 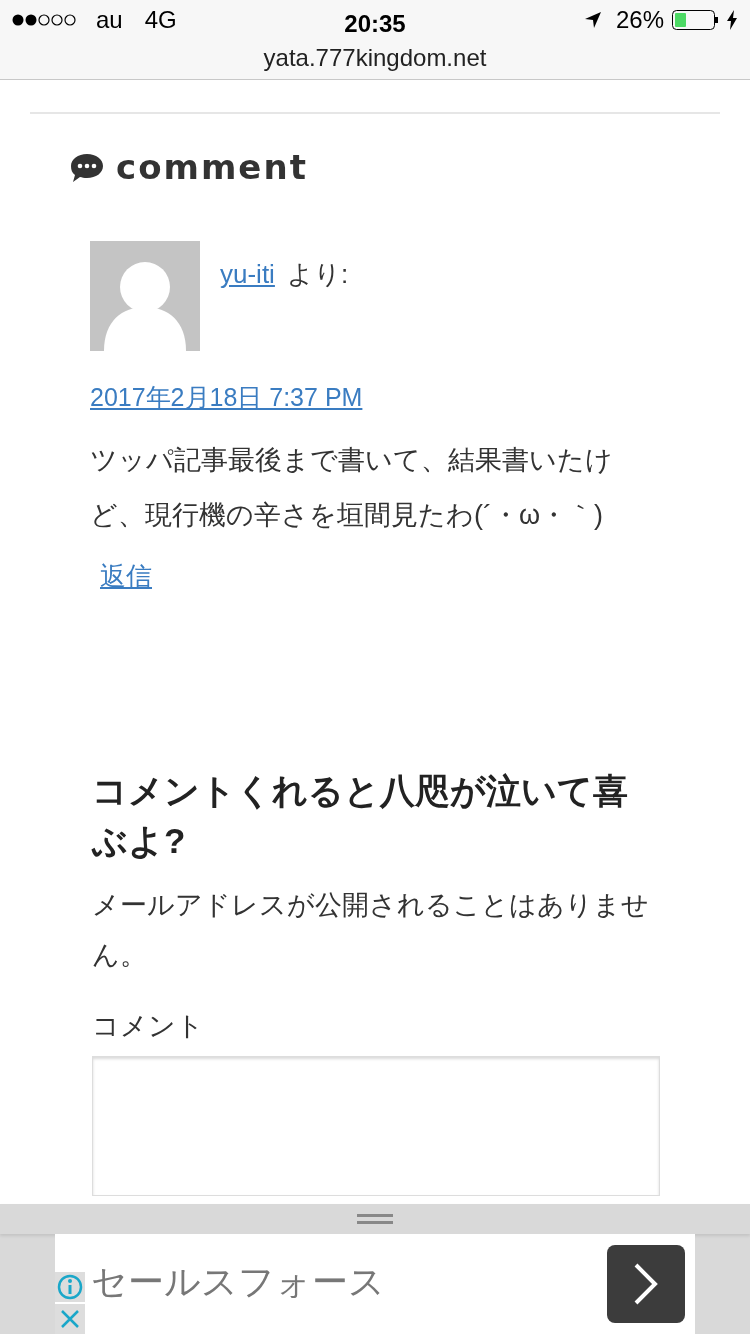 I want to click on comment-field, so click(x=376, y=1126).